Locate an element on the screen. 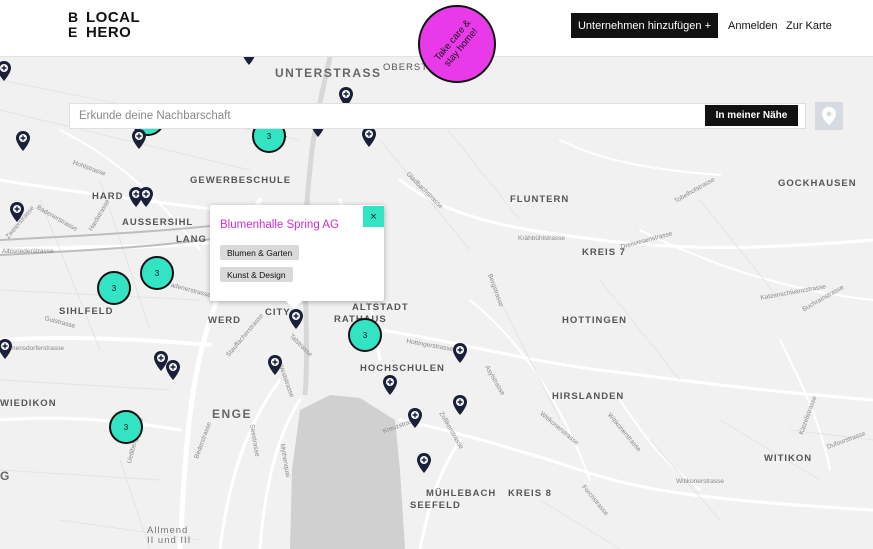 The width and height of the screenshot is (873, 549). locate-button is located at coordinates (829, 116).